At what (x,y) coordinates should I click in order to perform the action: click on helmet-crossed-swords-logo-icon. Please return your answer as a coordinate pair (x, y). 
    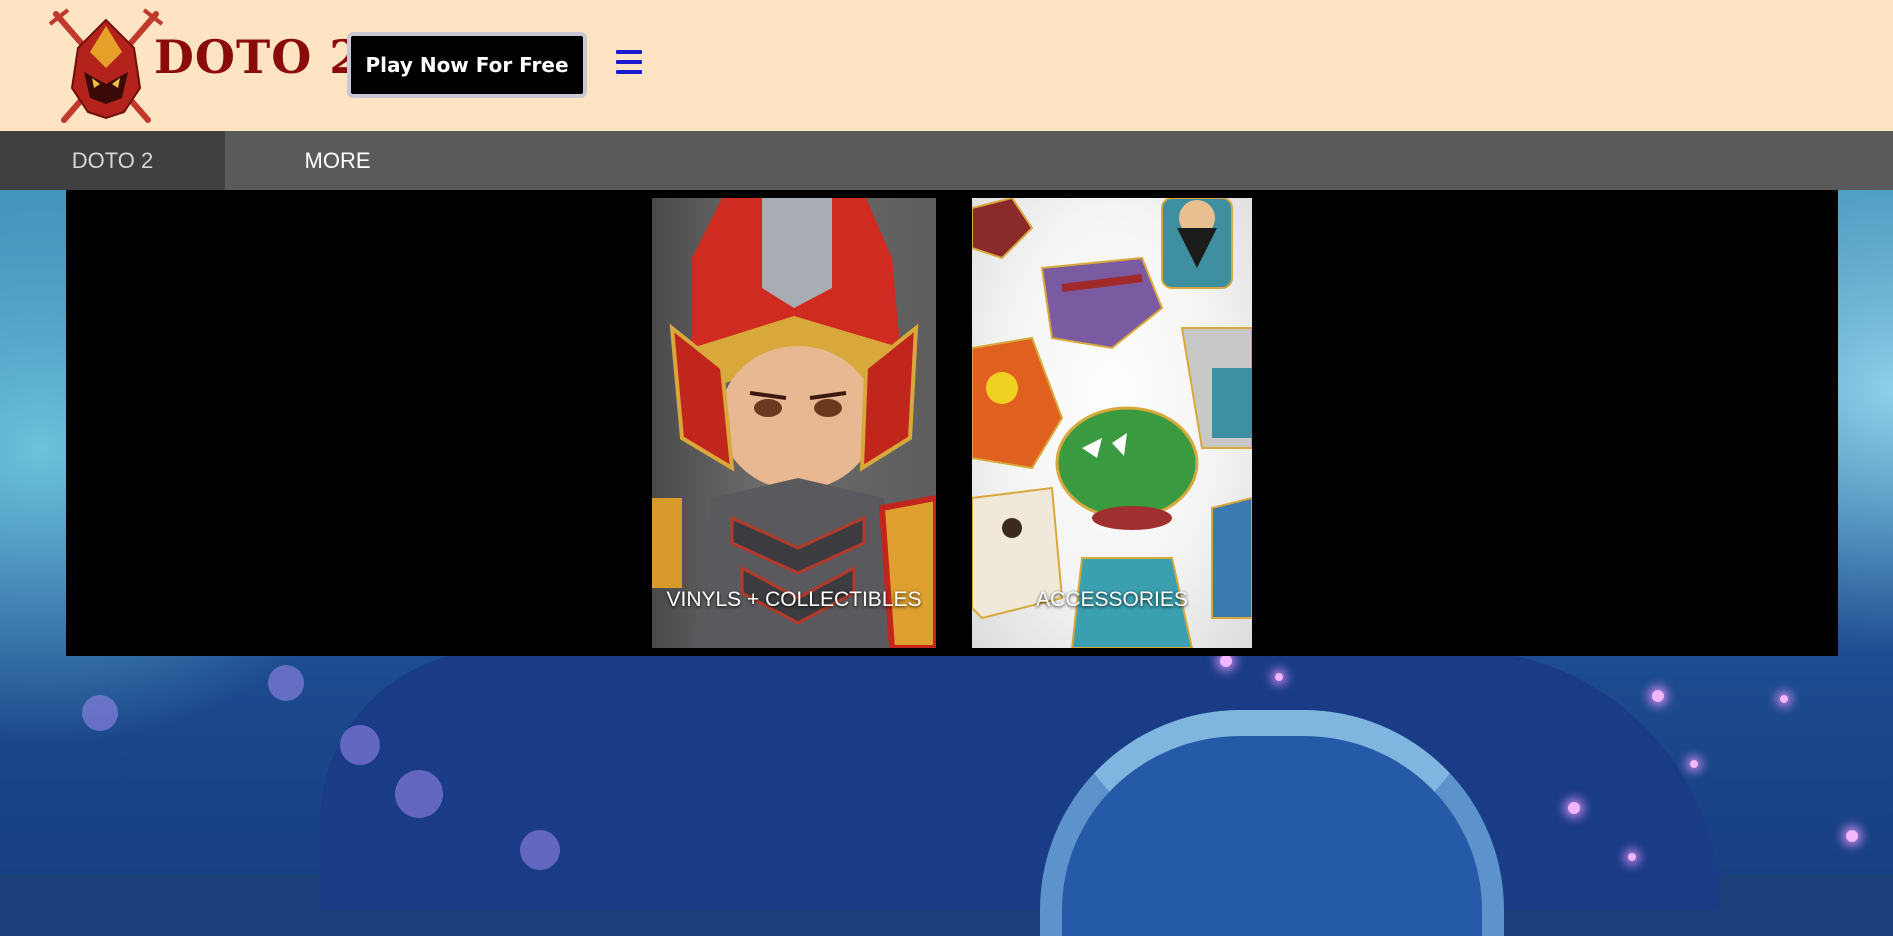
    Looking at the image, I should click on (106, 67).